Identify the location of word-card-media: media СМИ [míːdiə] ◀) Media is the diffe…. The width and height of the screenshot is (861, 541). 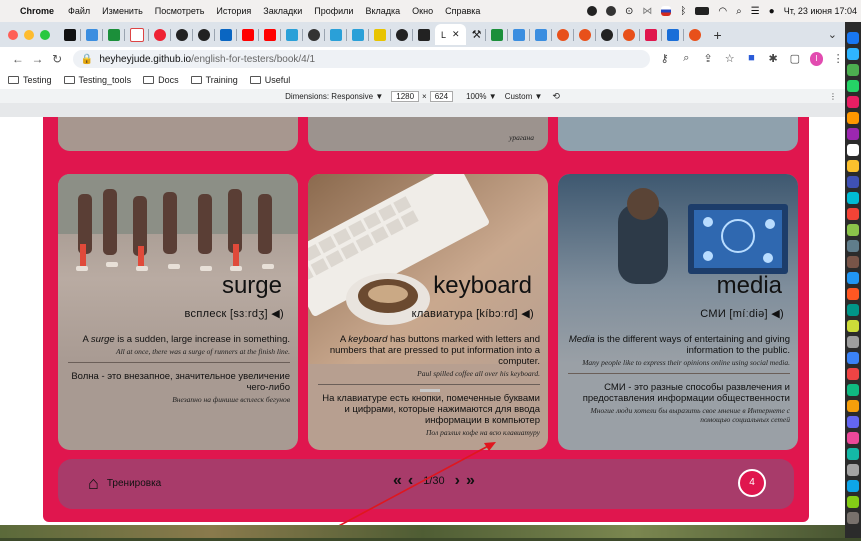
(678, 312).